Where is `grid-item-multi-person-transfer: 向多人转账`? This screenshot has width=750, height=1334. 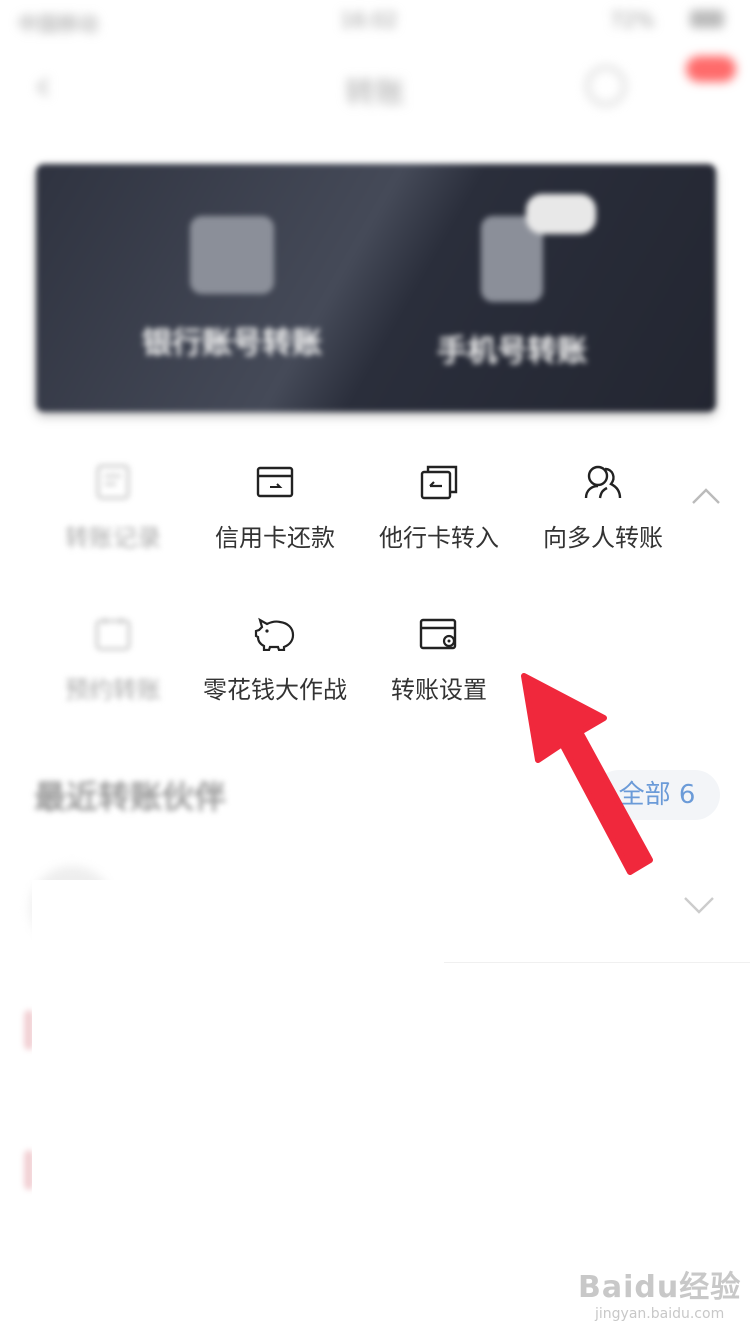 grid-item-multi-person-transfer: 向多人转账 is located at coordinates (603, 507).